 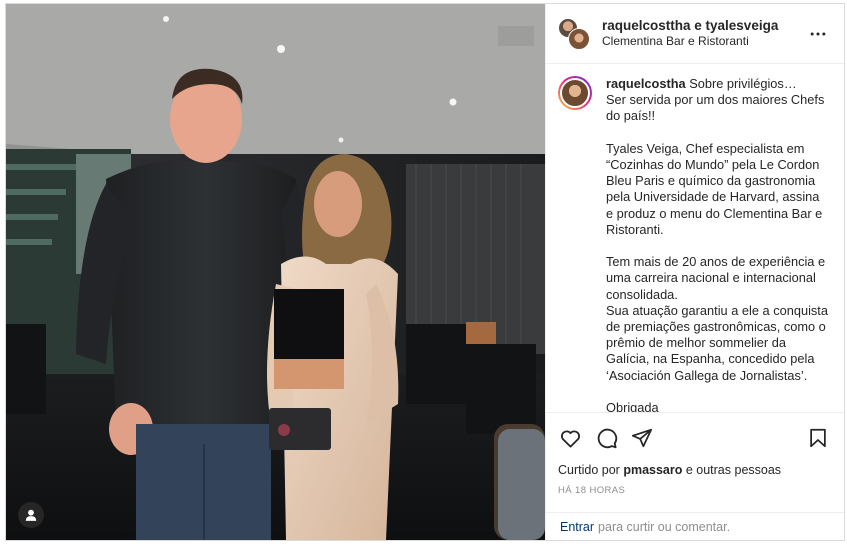 I want to click on user-tag-icon, so click(x=31, y=515).